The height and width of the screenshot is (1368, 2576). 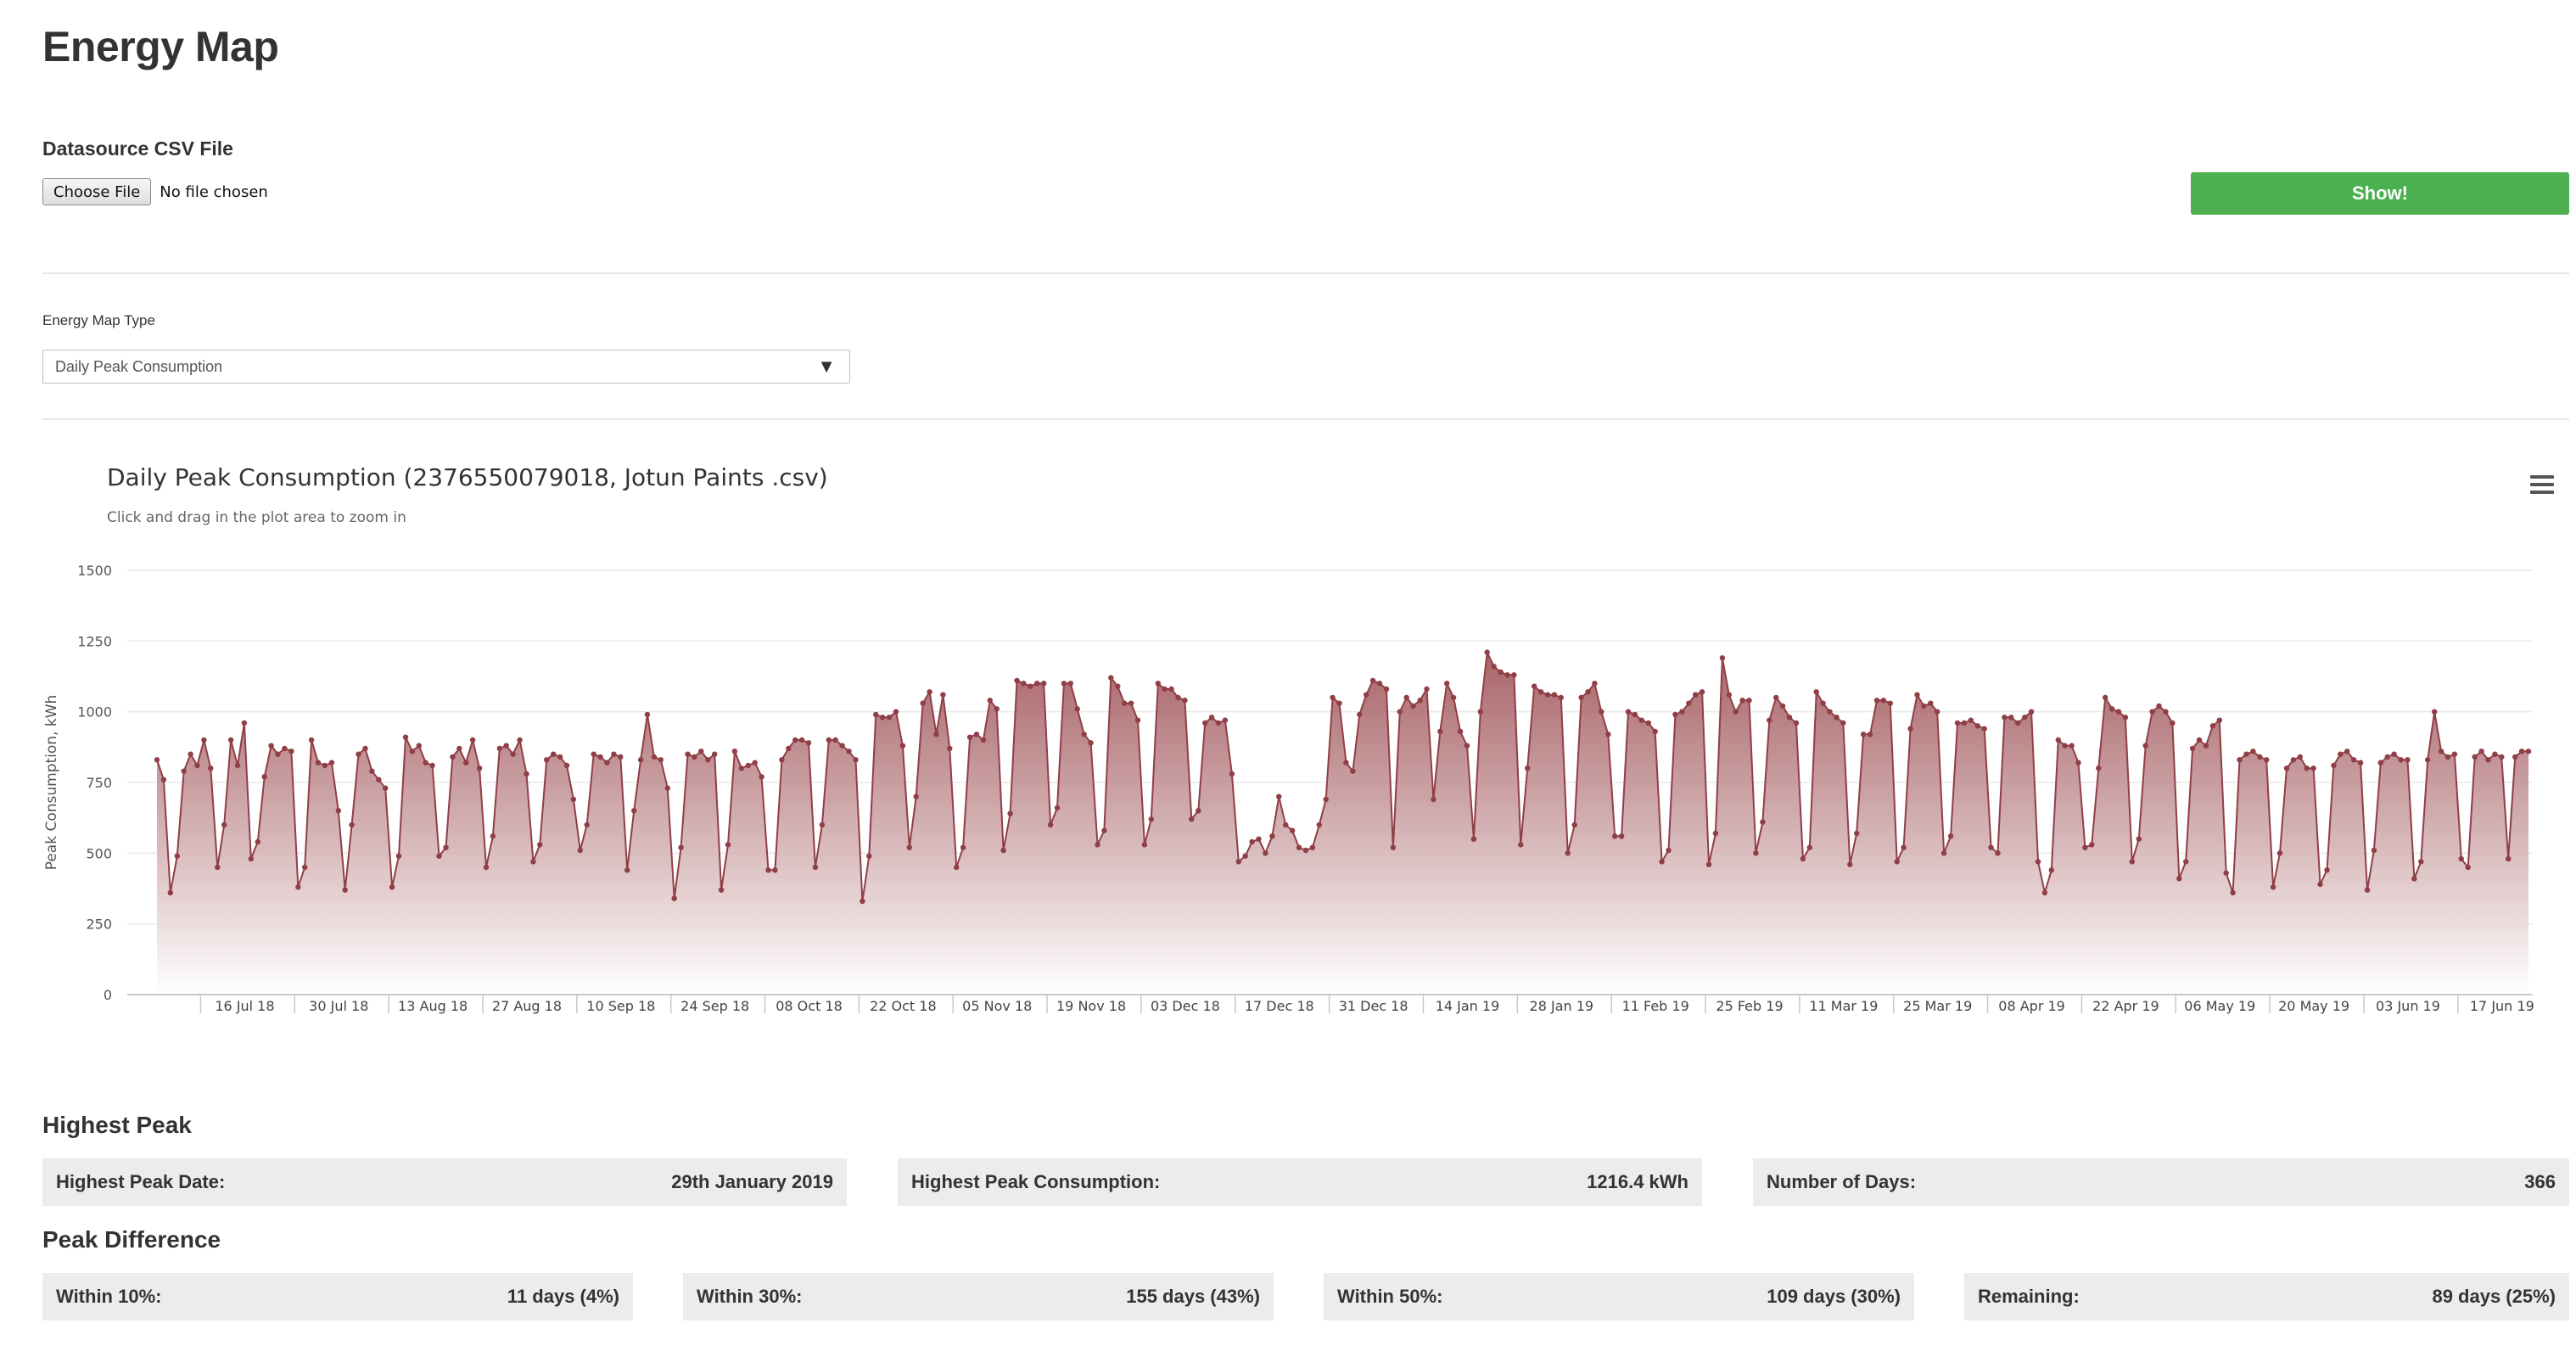 I want to click on stat-label: Number of Days:, so click(x=1842, y=1181).